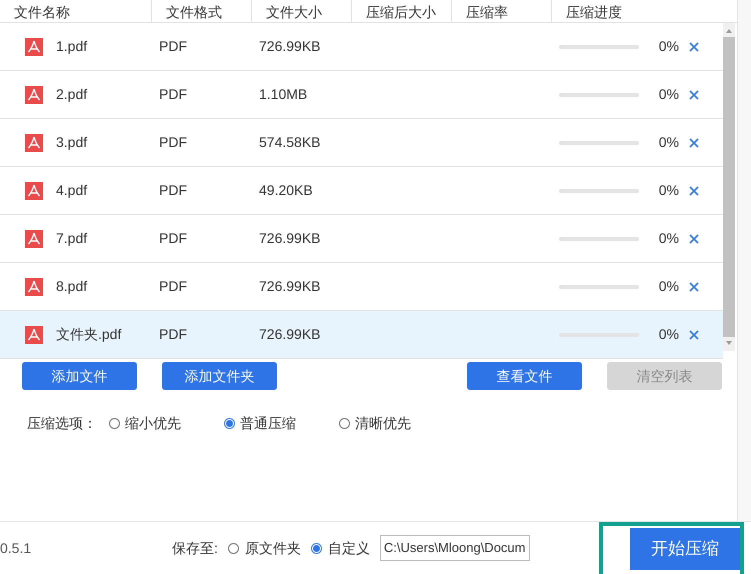 Image resolution: width=751 pixels, height=574 pixels. Describe the element at coordinates (72, 238) in the screenshot. I see `file-name: 7.pdf` at that location.